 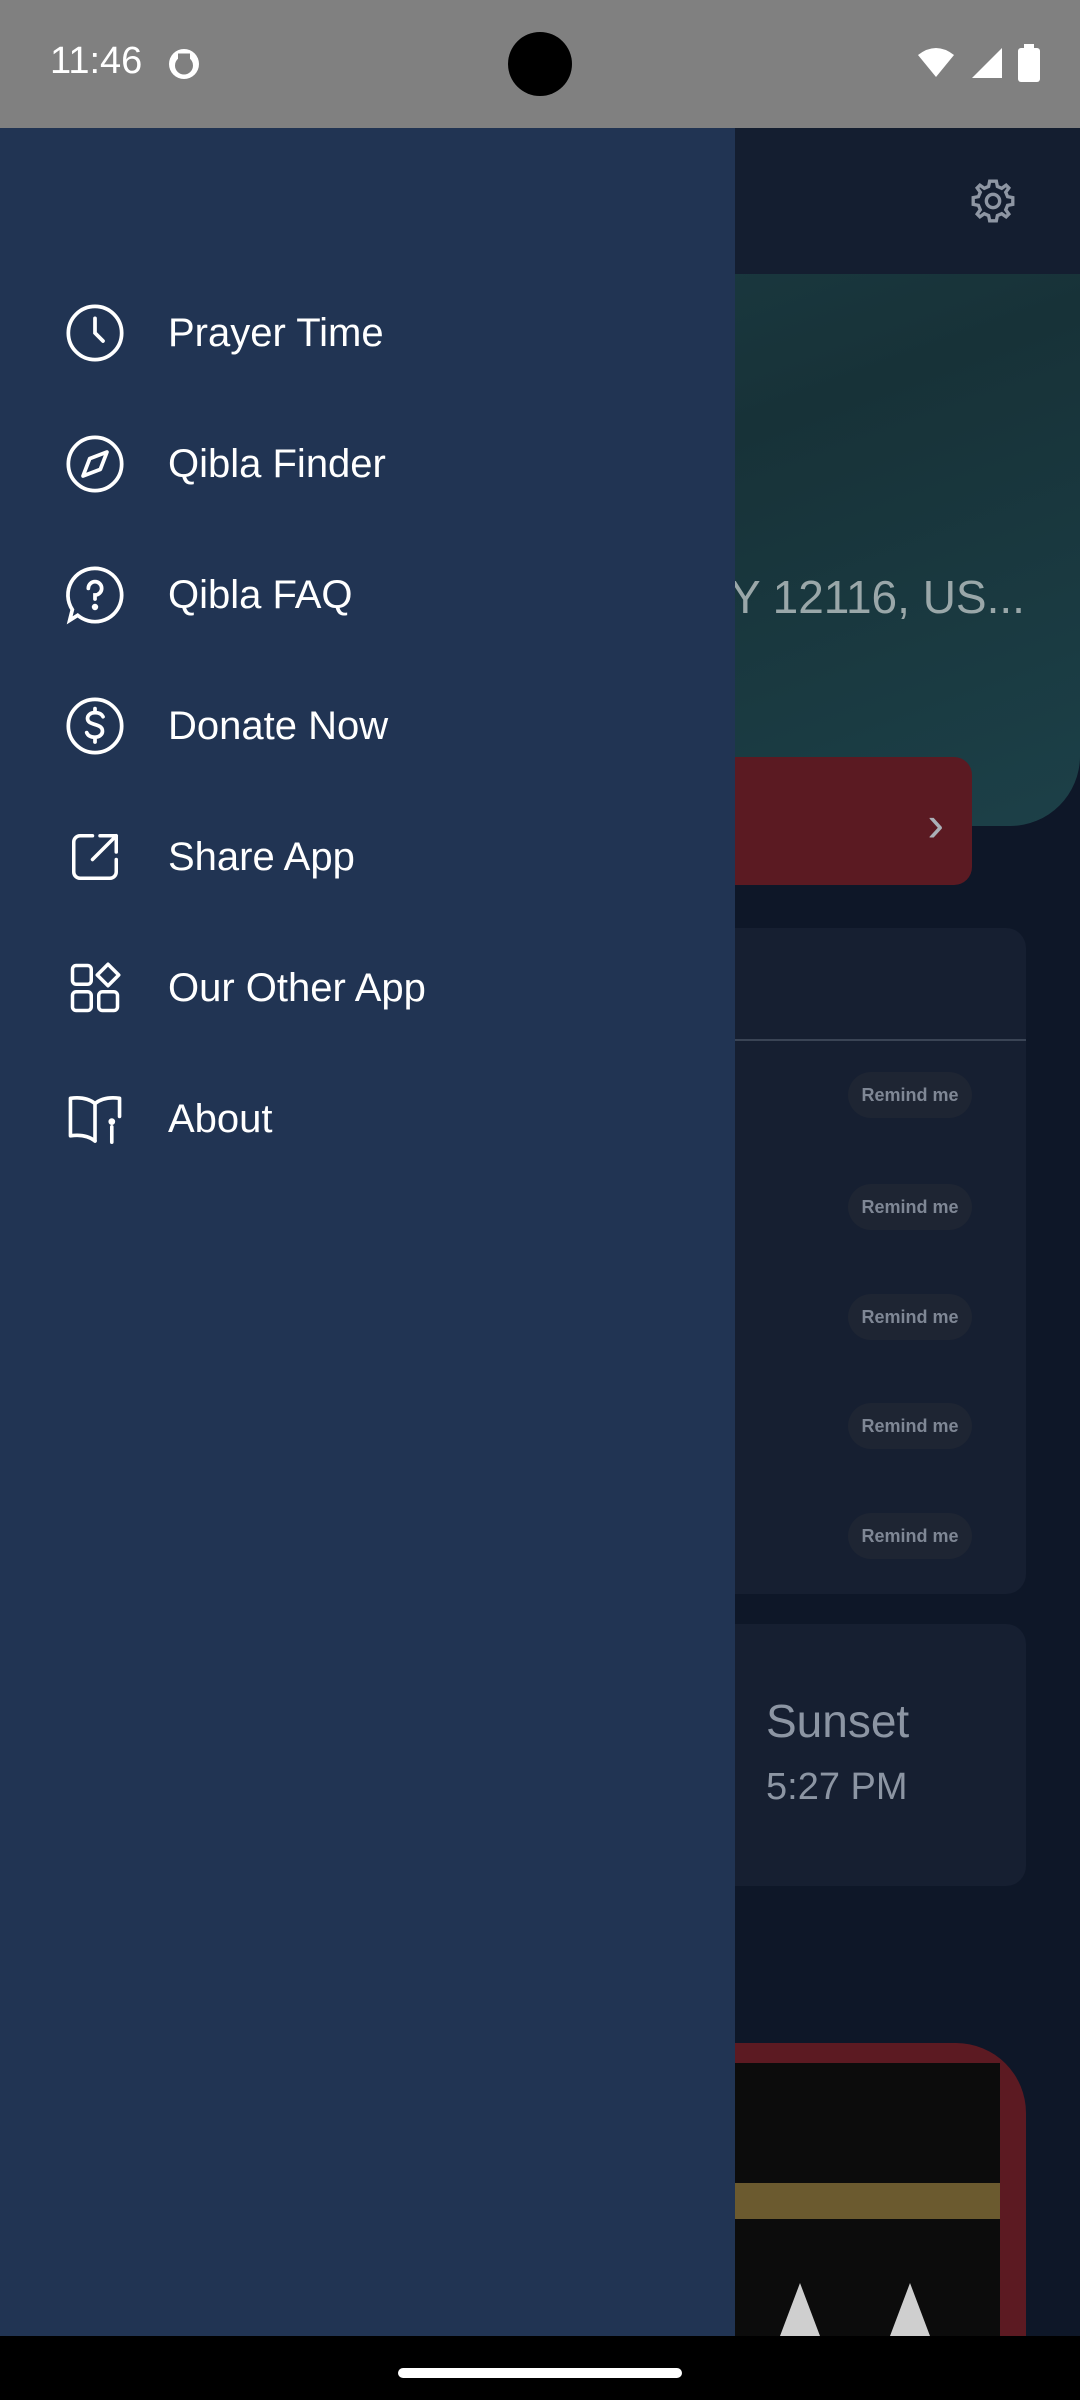 I want to click on help-circle-icon, so click(x=95, y=595).